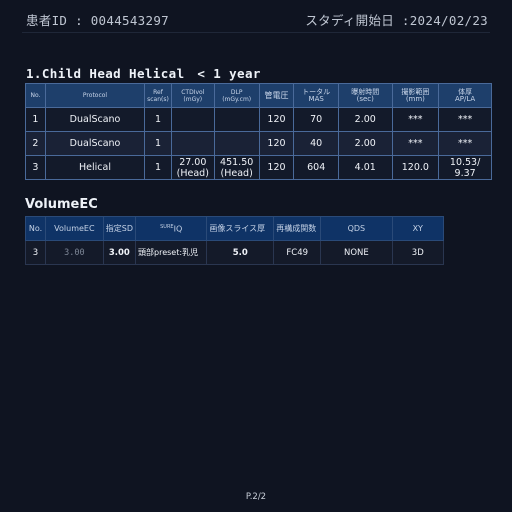 The image size is (512, 512). Describe the element at coordinates (236, 167) in the screenshot. I see `table-cell: 451.50 (Head)` at that location.